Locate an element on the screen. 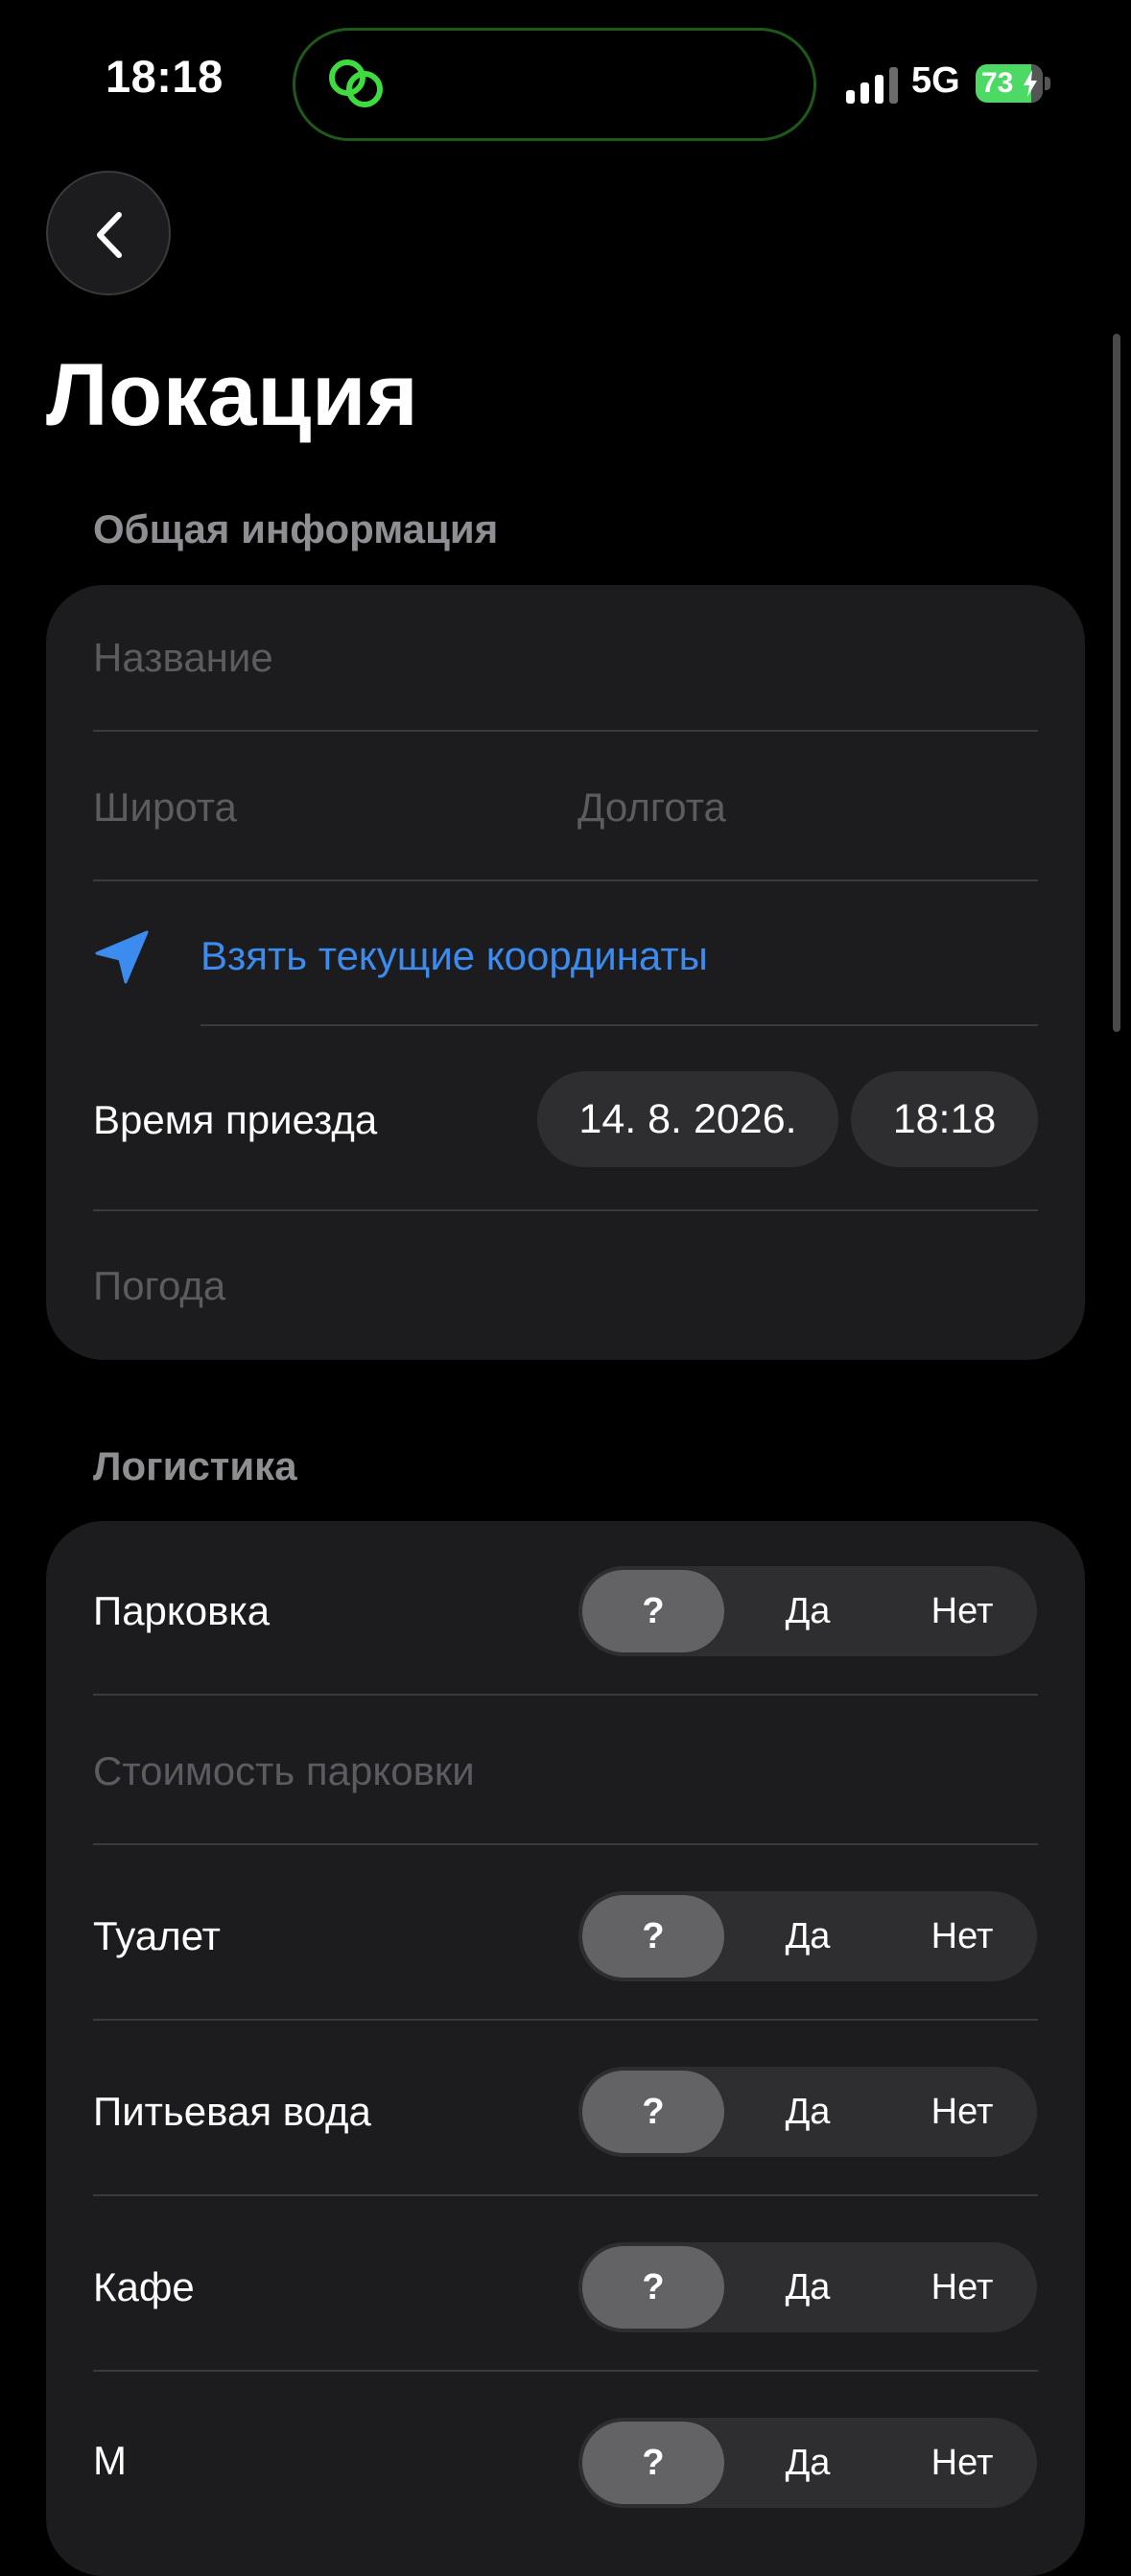 The width and height of the screenshot is (1131, 2576). cafe-label: Кафе is located at coordinates (144, 2286).